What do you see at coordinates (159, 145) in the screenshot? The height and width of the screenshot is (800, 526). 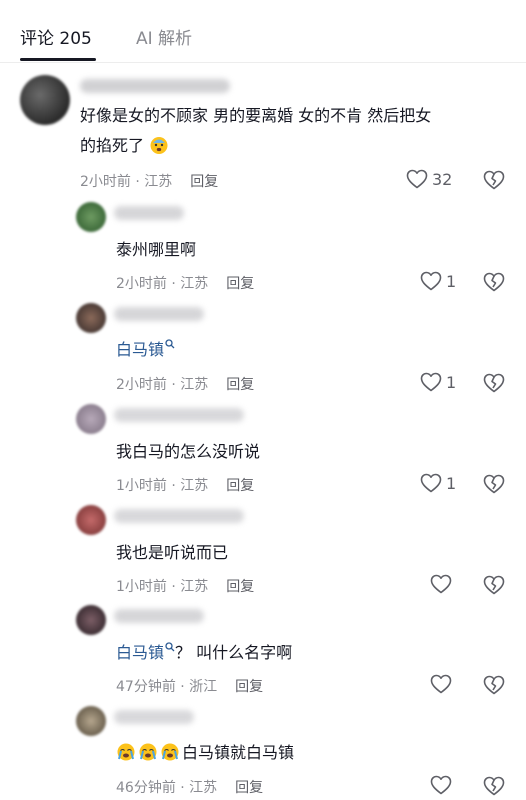 I see `anxious-sweat-emoji-icon` at bounding box center [159, 145].